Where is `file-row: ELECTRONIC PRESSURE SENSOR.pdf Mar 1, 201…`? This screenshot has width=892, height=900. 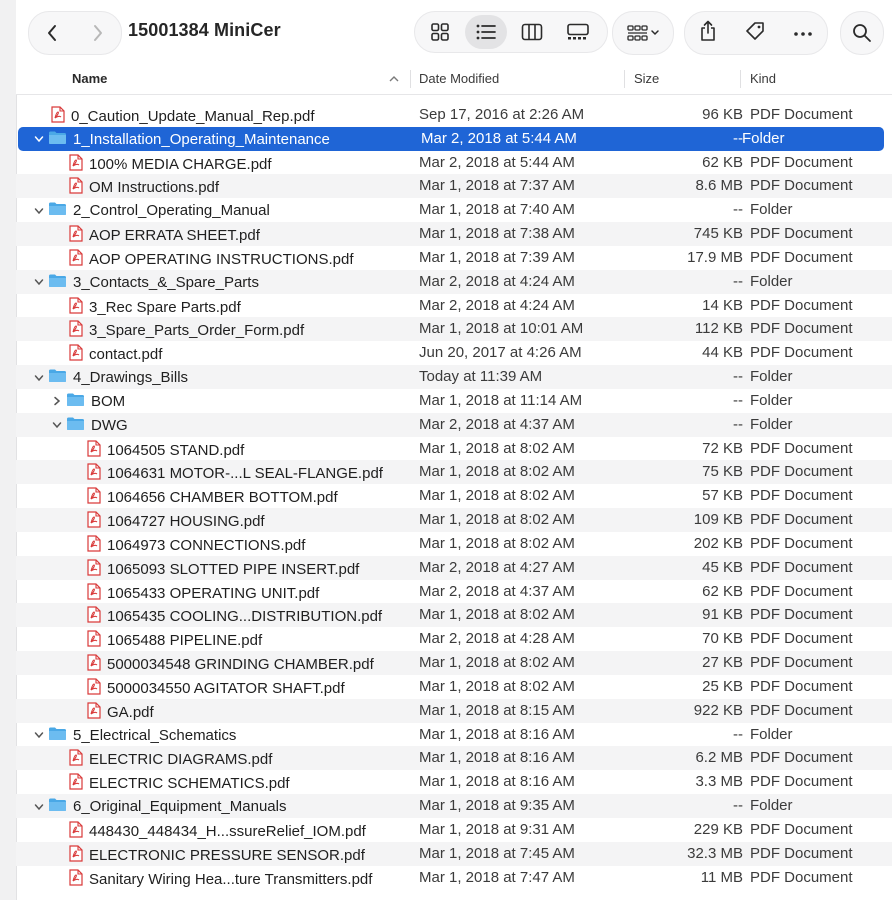 file-row: ELECTRONIC PRESSURE SENSOR.pdf Mar 1, 201… is located at coordinates (454, 853).